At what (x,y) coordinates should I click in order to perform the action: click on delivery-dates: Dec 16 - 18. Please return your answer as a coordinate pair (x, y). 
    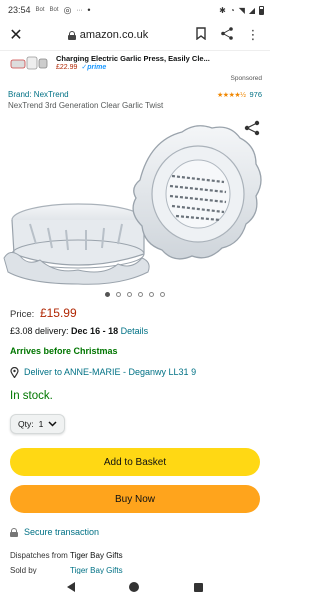
    Looking at the image, I should click on (95, 331).